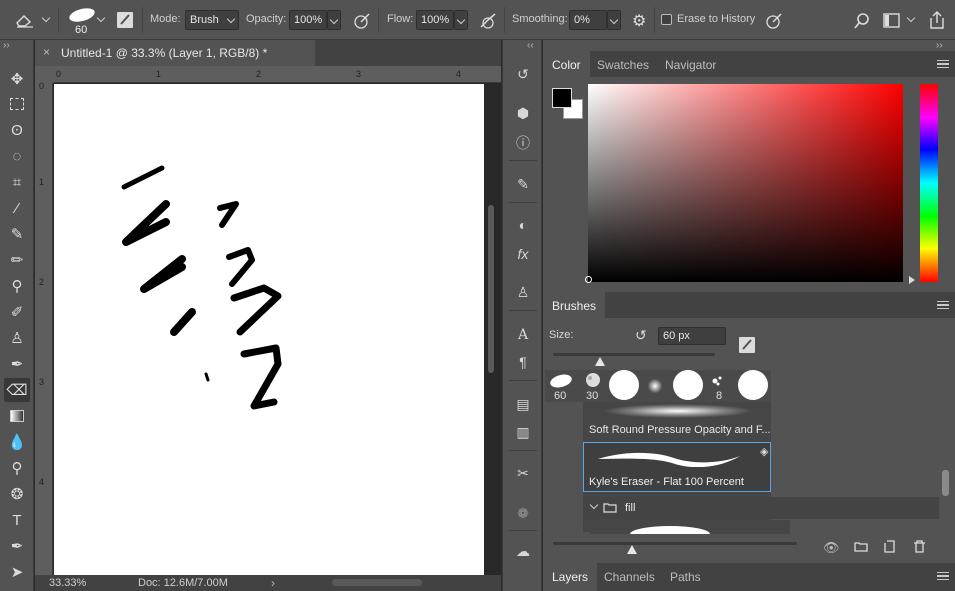 This screenshot has height=591, width=955. Describe the element at coordinates (334, 20) in the screenshot. I see `opacity-dropdown` at that location.